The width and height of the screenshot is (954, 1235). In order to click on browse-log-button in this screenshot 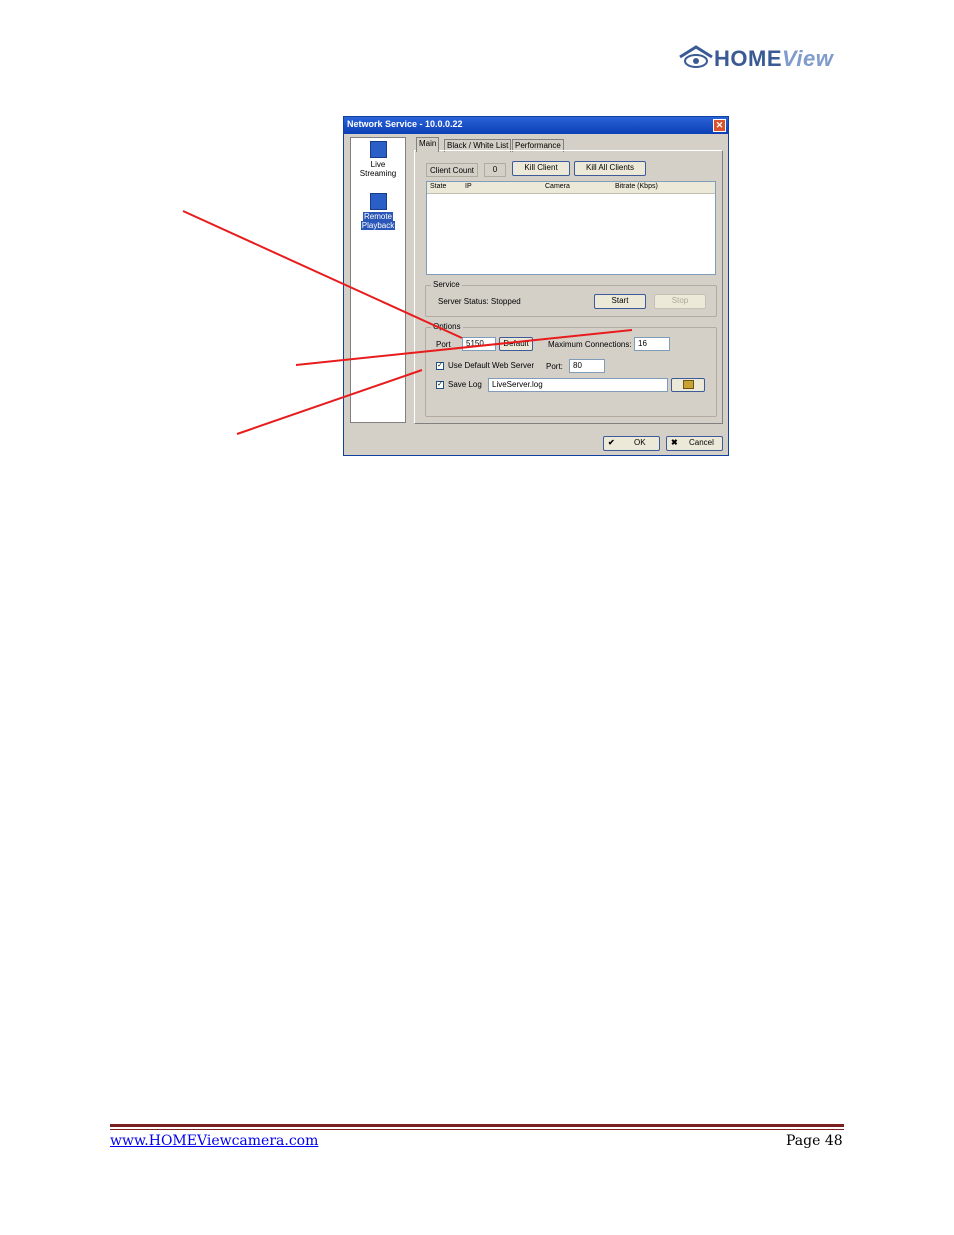, I will do `click(688, 385)`.